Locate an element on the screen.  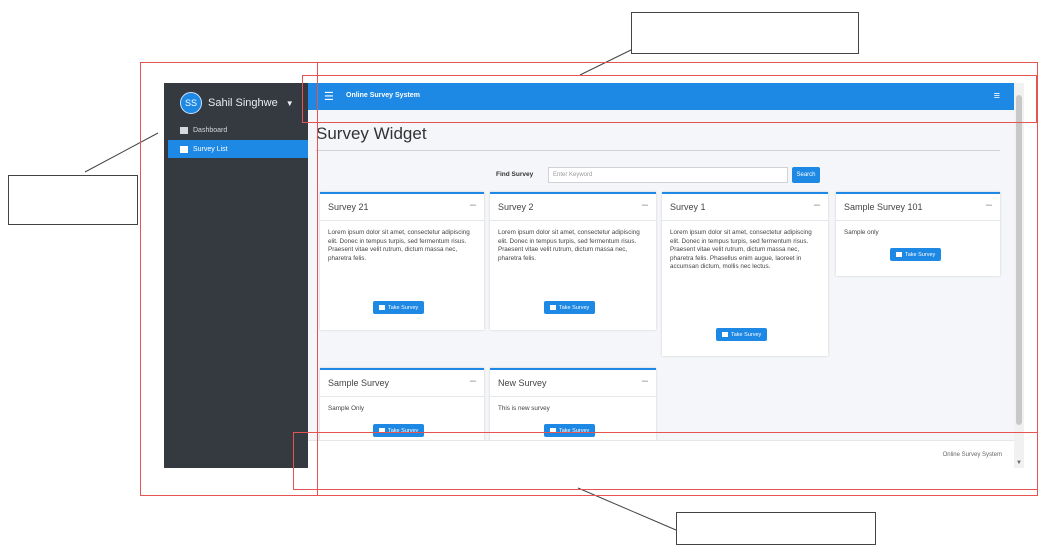
scrollbar: ▼ is located at coordinates (1019, 275).